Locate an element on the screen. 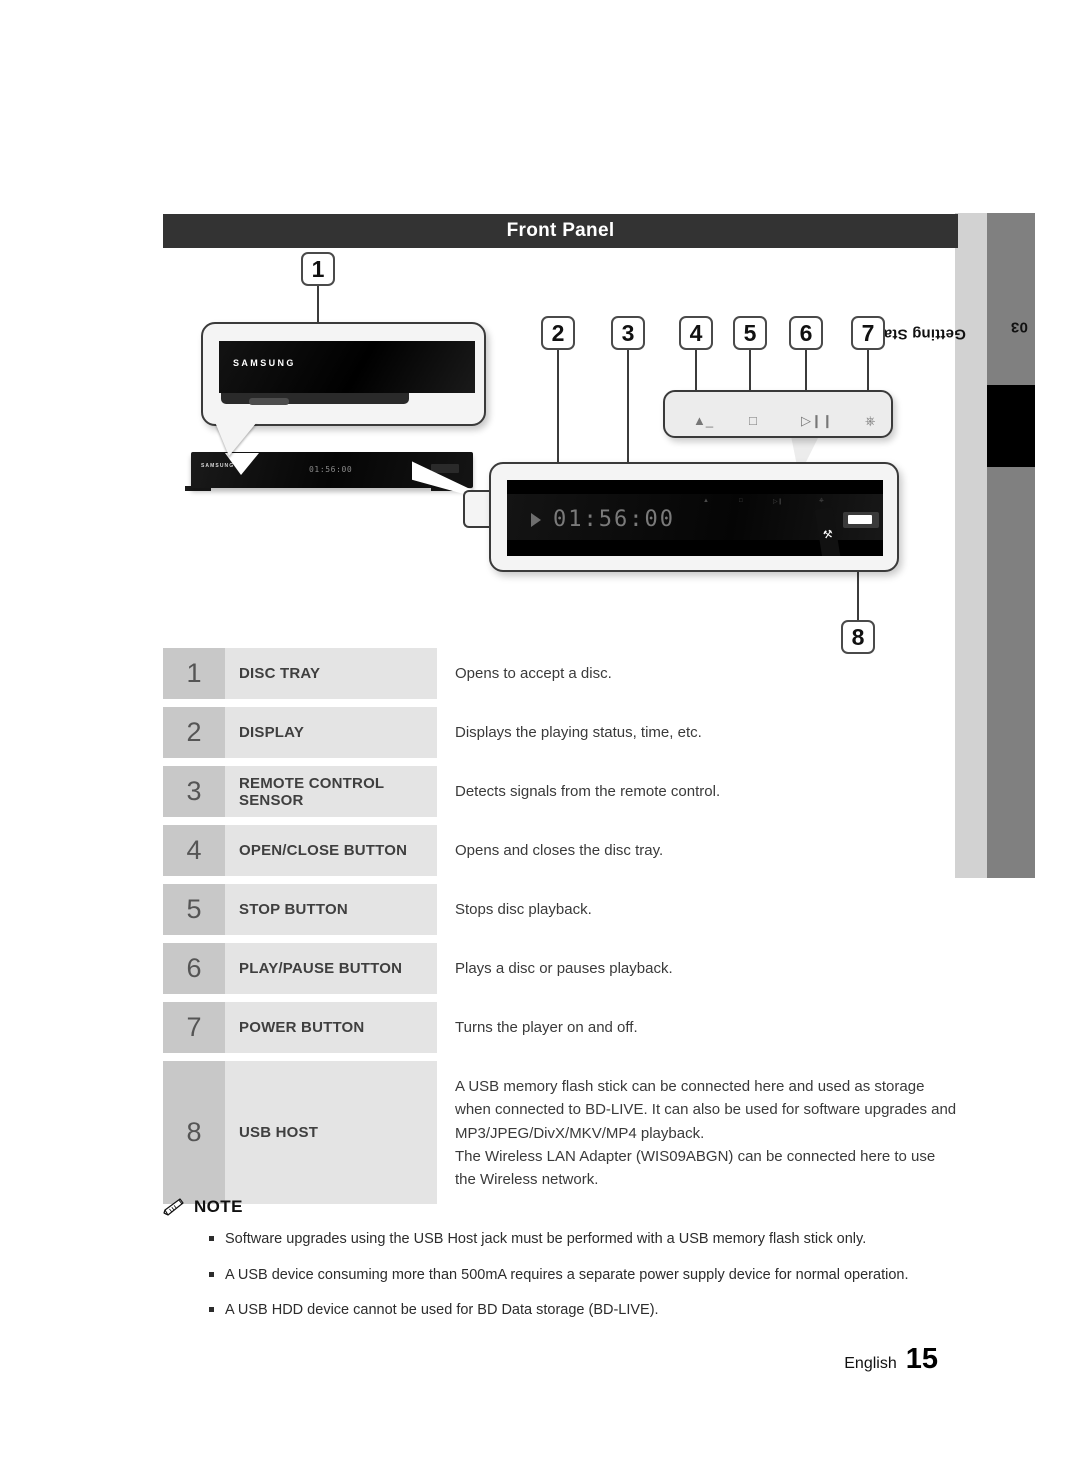  callout-badge-5: 5 is located at coordinates (750, 333).